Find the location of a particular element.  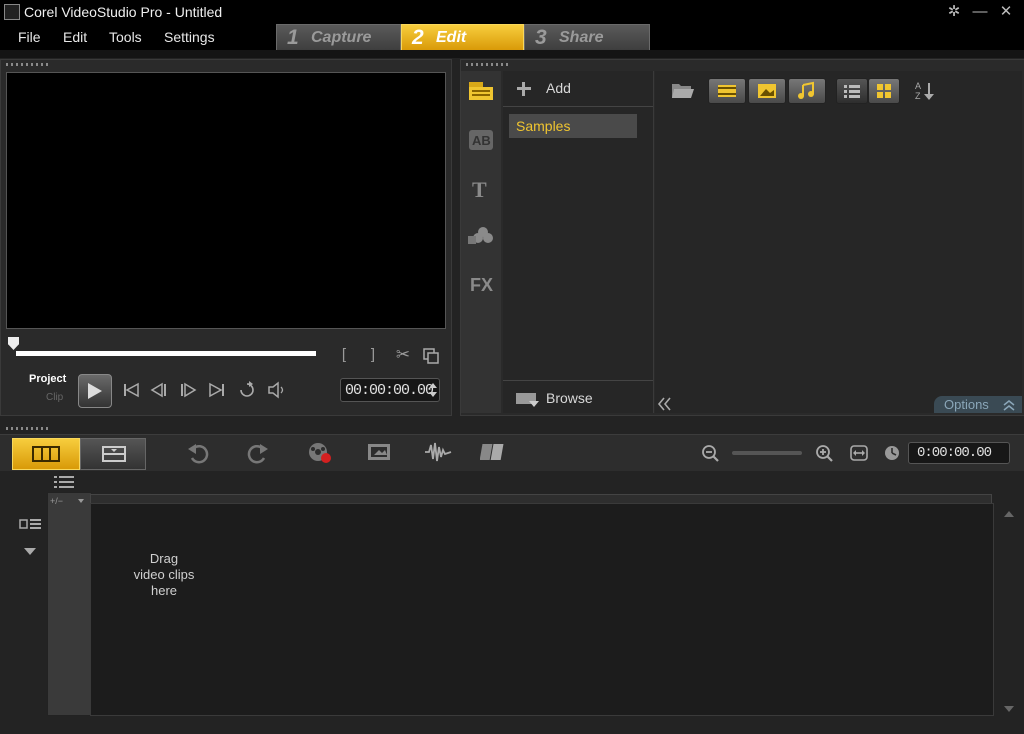

redo-button is located at coordinates (258, 455).